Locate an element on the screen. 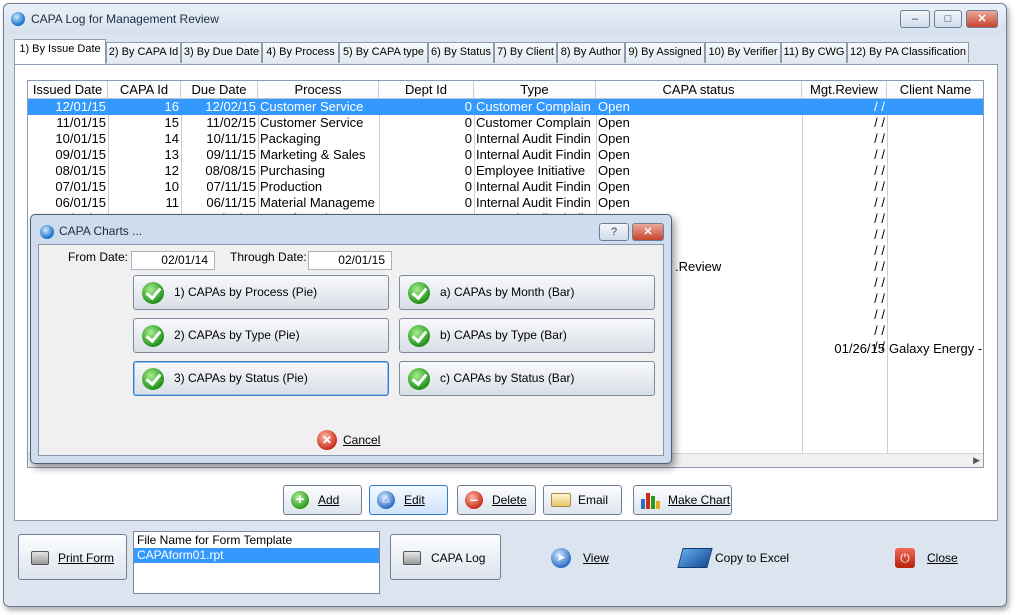 Image resolution: width=1021 pixels, height=615 pixels. print-form-button: Print Form is located at coordinates (72, 557).